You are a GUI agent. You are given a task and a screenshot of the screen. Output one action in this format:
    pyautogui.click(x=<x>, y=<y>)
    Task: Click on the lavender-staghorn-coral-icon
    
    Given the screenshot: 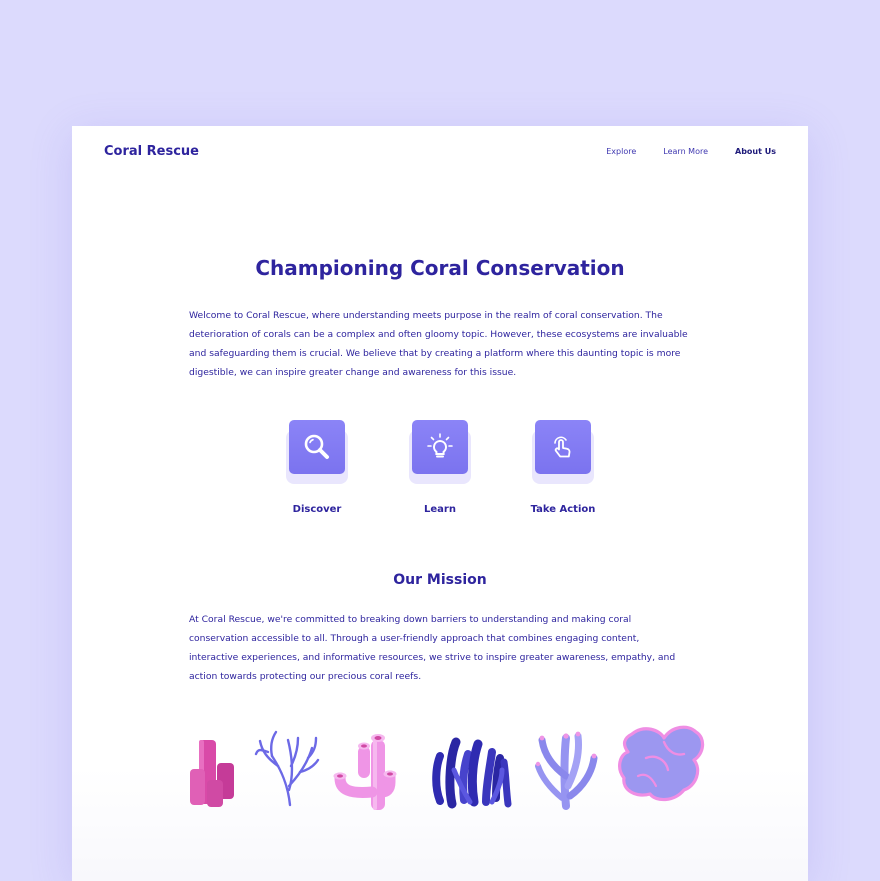 What is the action you would take?
    pyautogui.click(x=566, y=770)
    